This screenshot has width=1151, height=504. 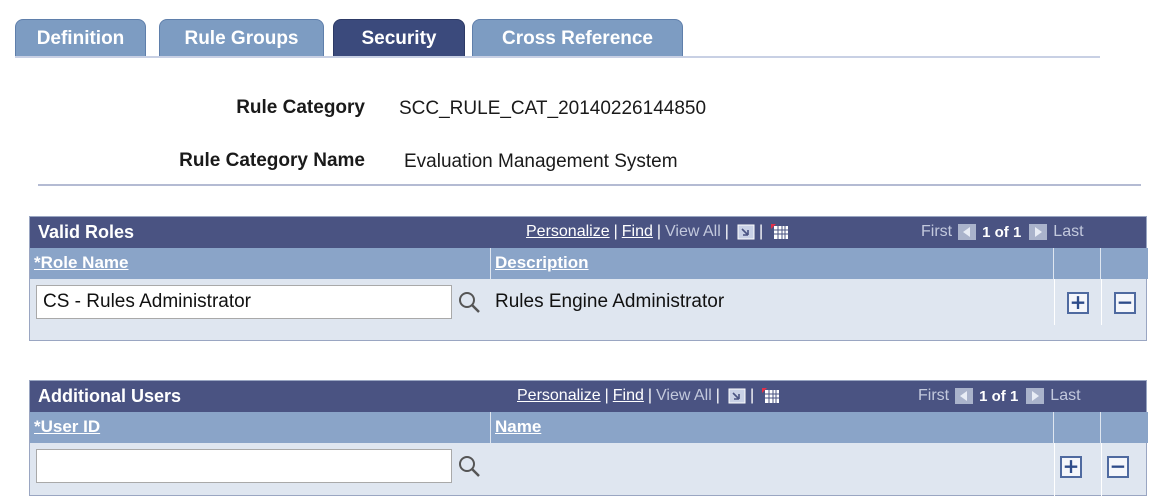 What do you see at coordinates (260, 427) in the screenshot?
I see `column-header-user-id: *User ID` at bounding box center [260, 427].